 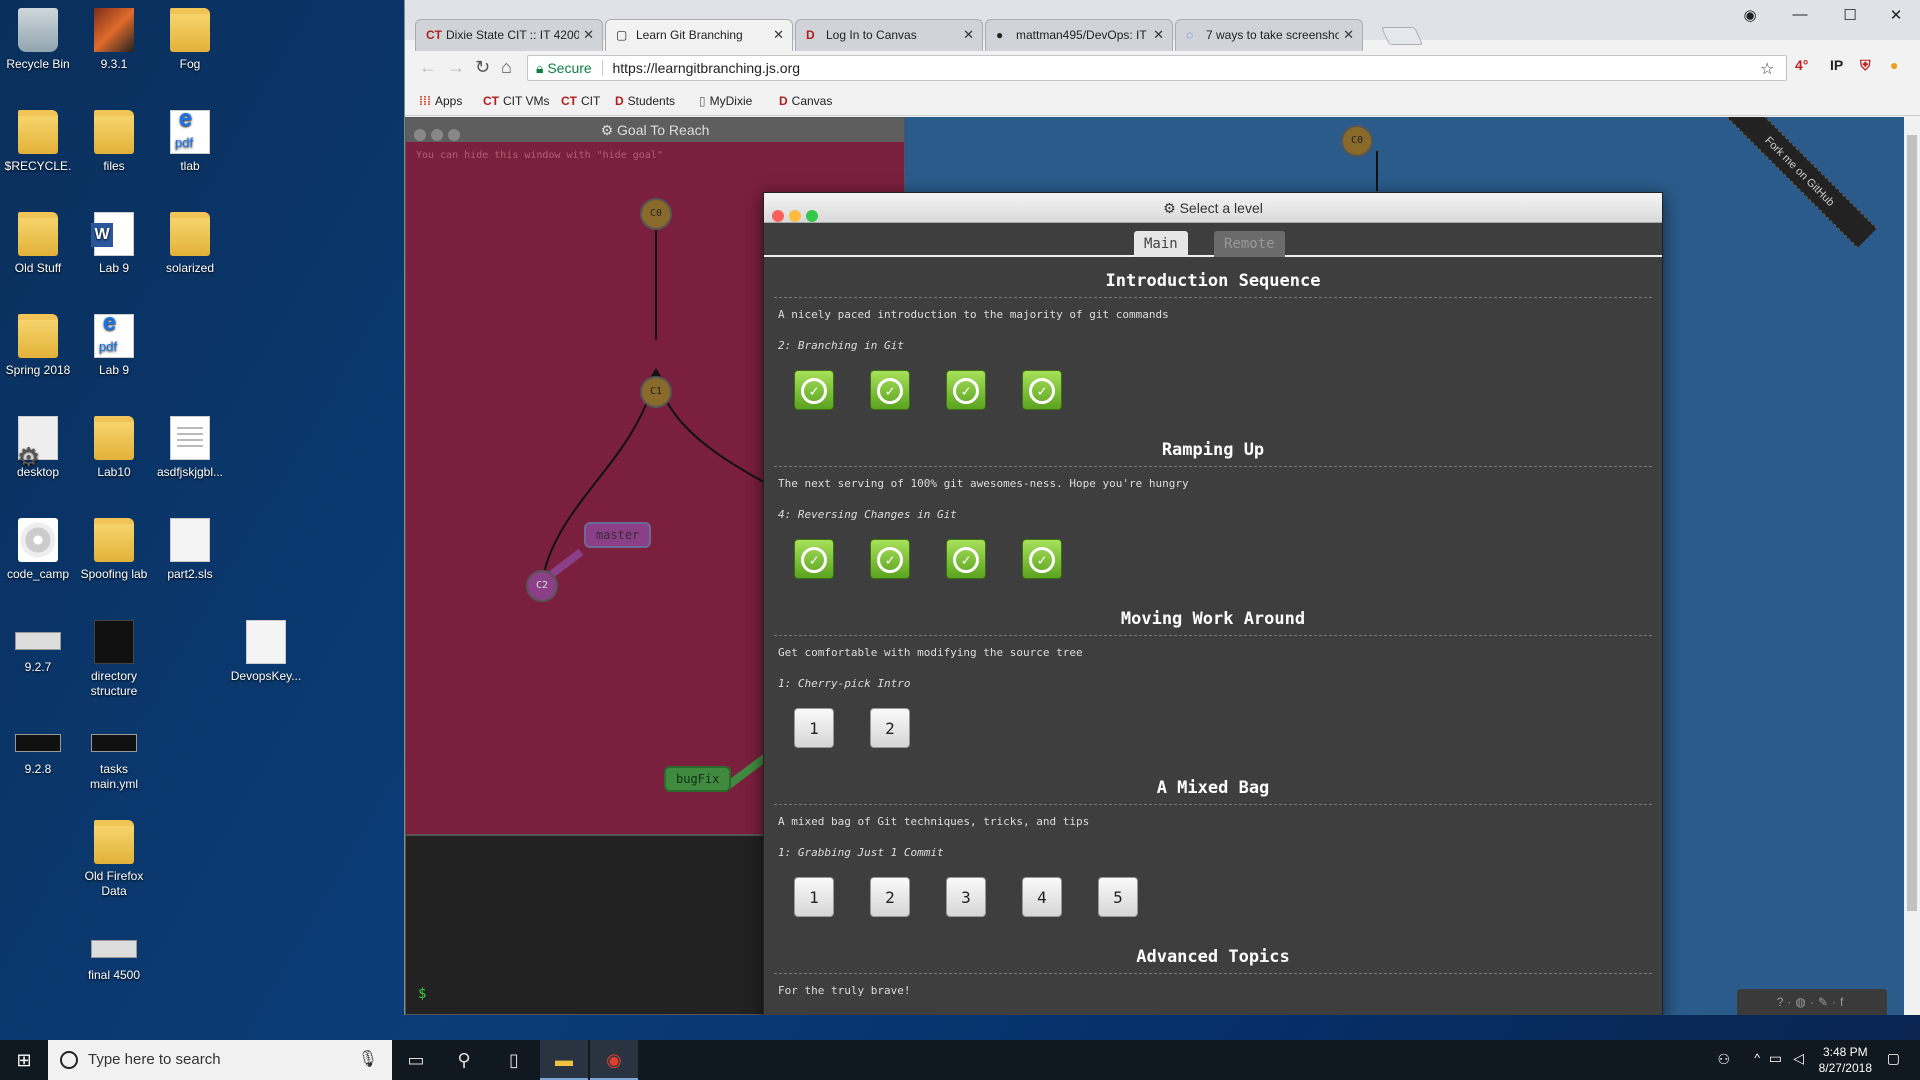 I want to click on close-window-button: ✕, so click(x=1896, y=15).